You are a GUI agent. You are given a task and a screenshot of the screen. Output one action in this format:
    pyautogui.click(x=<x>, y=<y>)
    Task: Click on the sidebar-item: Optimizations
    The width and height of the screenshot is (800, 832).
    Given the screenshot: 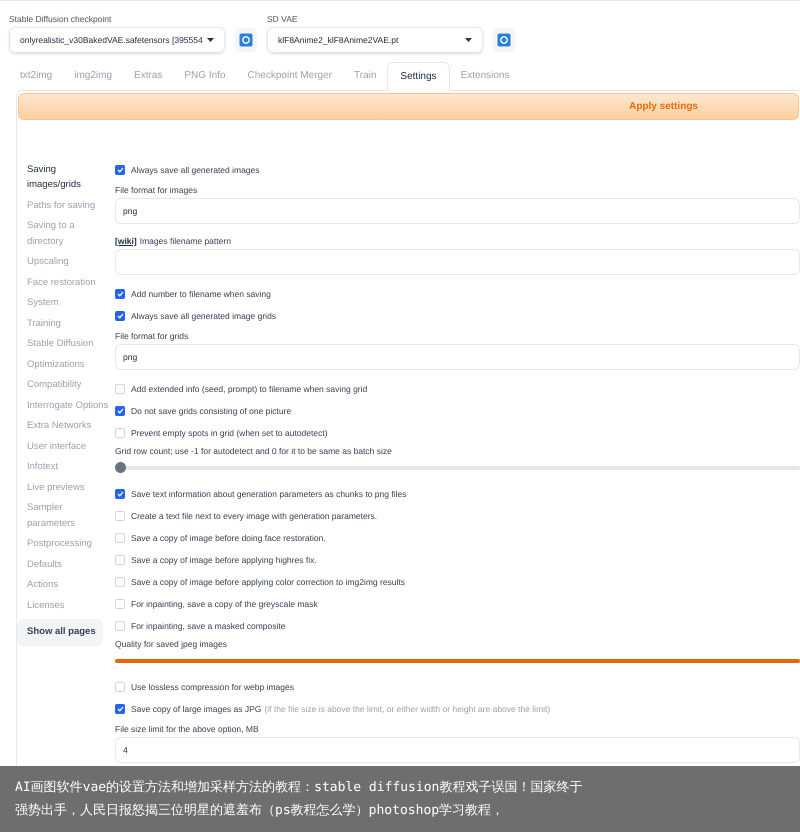 What is the action you would take?
    pyautogui.click(x=71, y=364)
    